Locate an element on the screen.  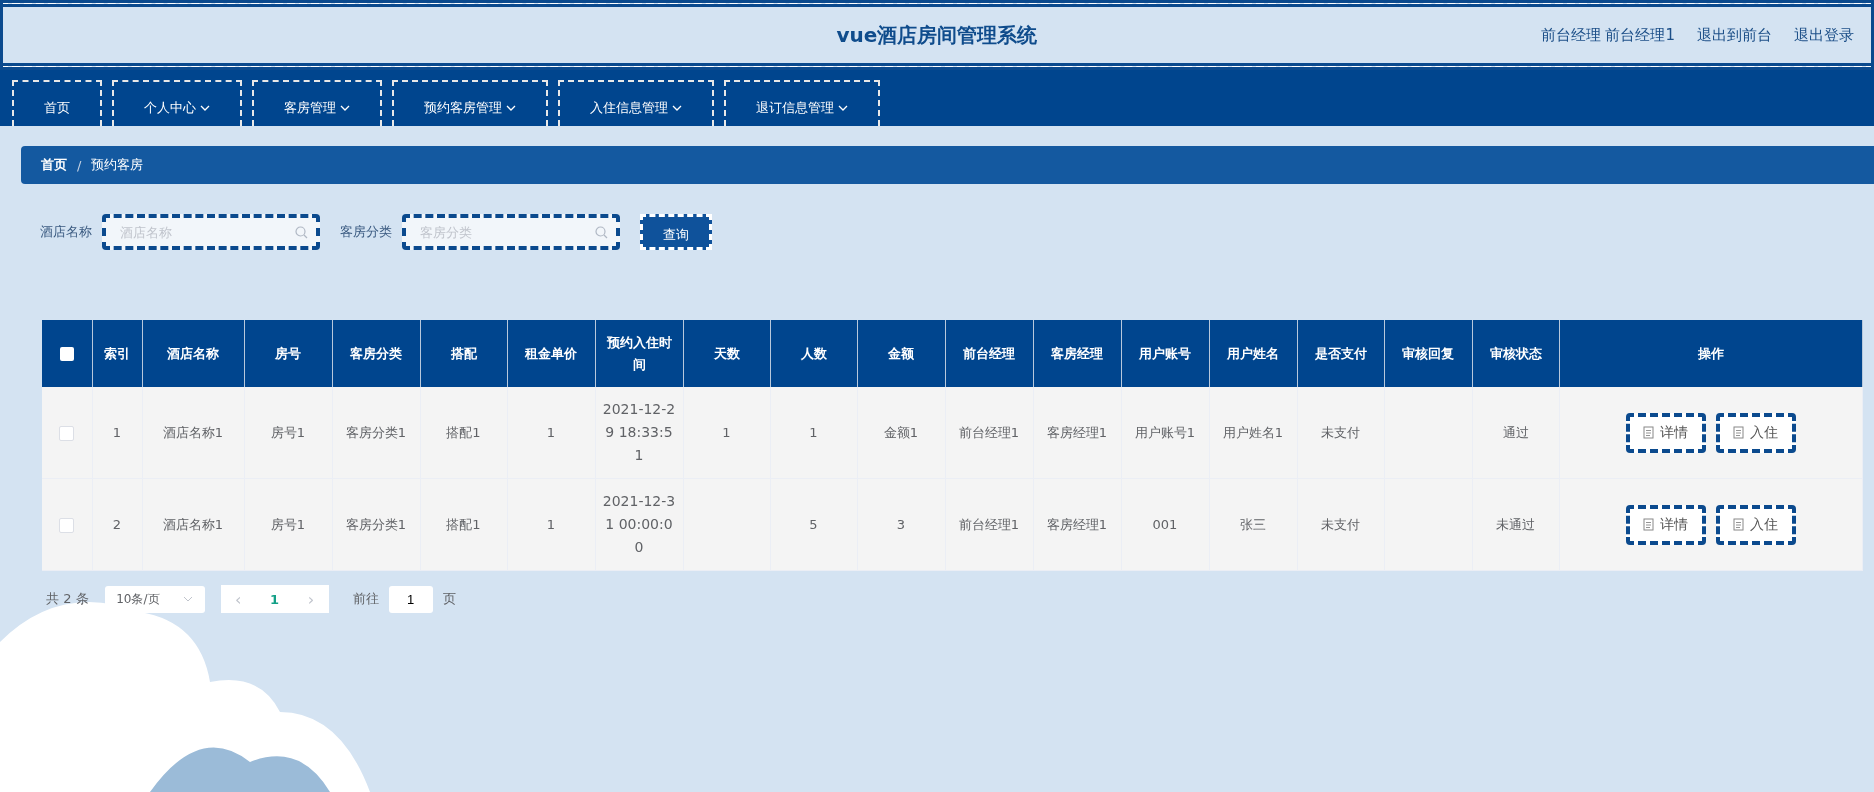
table-header-cell: 是否支付 is located at coordinates (1340, 353).